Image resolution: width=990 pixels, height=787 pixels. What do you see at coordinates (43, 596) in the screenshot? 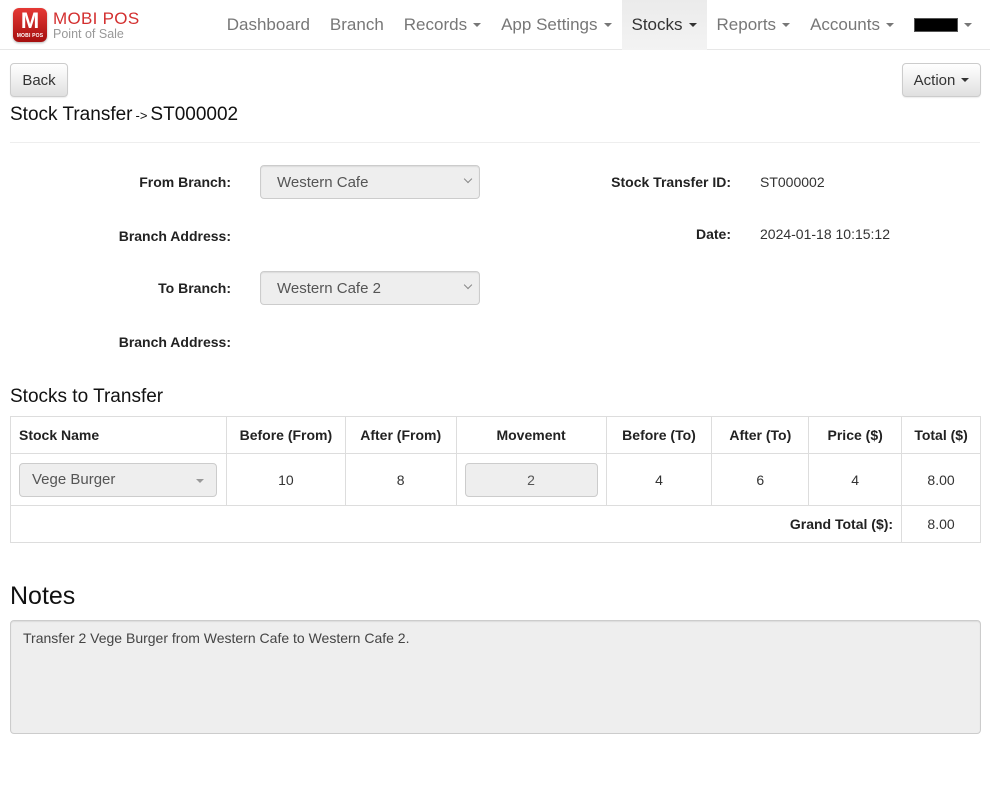
I see `notes-title: Notes` at bounding box center [43, 596].